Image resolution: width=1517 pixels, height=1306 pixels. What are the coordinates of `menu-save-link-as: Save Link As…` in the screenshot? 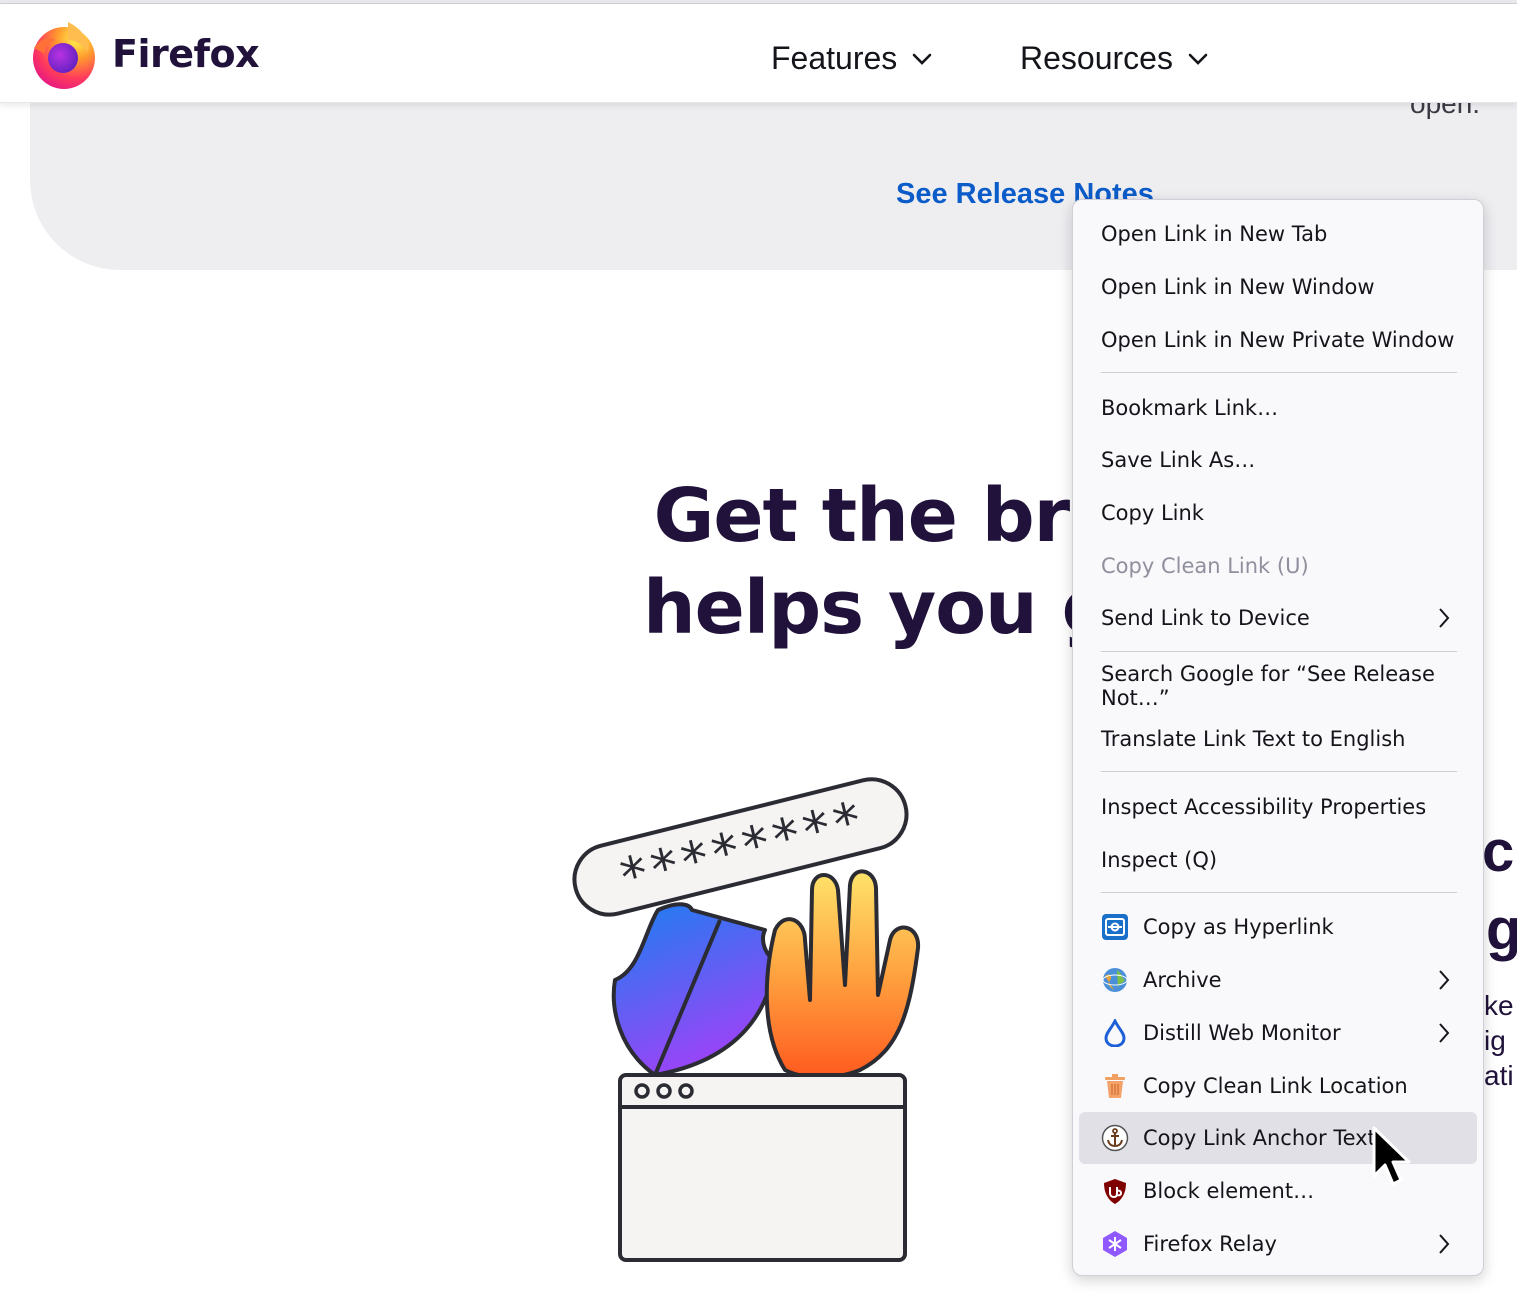 It's located at (1278, 460).